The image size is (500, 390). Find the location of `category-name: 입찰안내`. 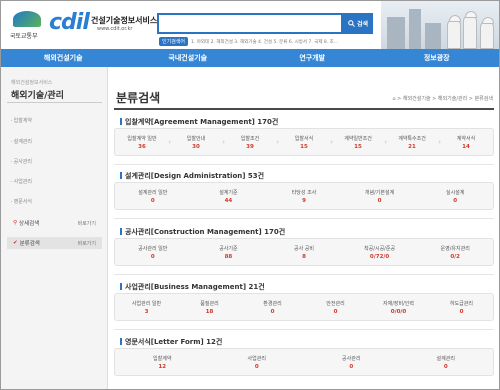

category-name: 입찰안내 is located at coordinates (196, 138).